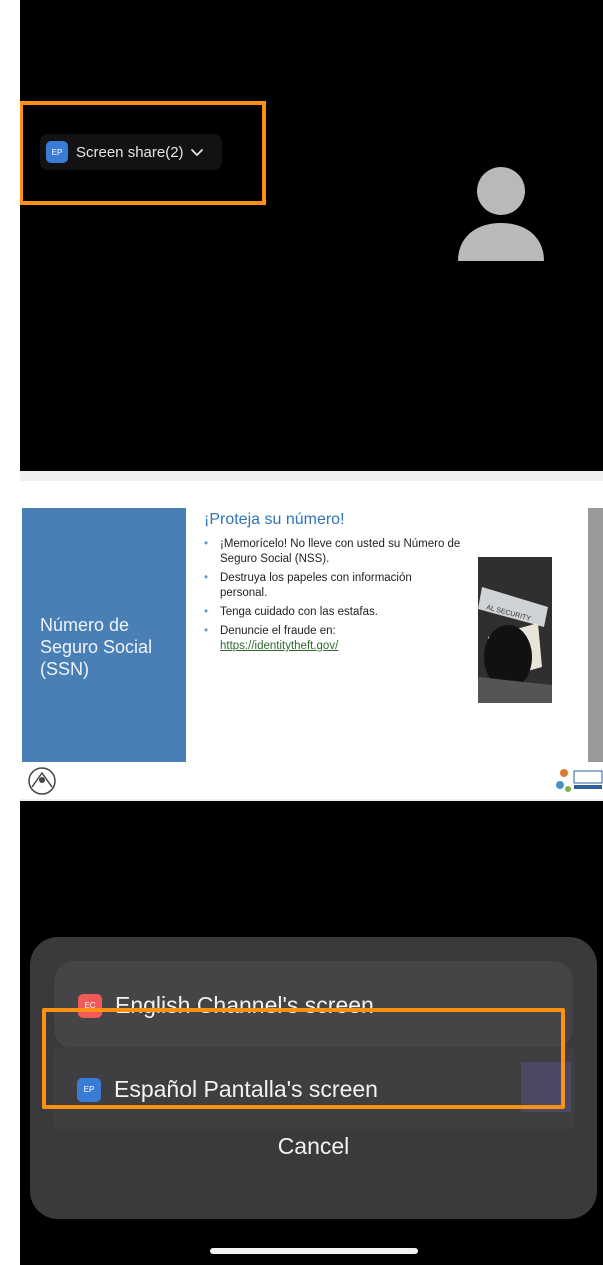 The width and height of the screenshot is (603, 1265). Describe the element at coordinates (96, 647) in the screenshot. I see `slide-panel-title: Número de Seguro Social (SSN)` at that location.